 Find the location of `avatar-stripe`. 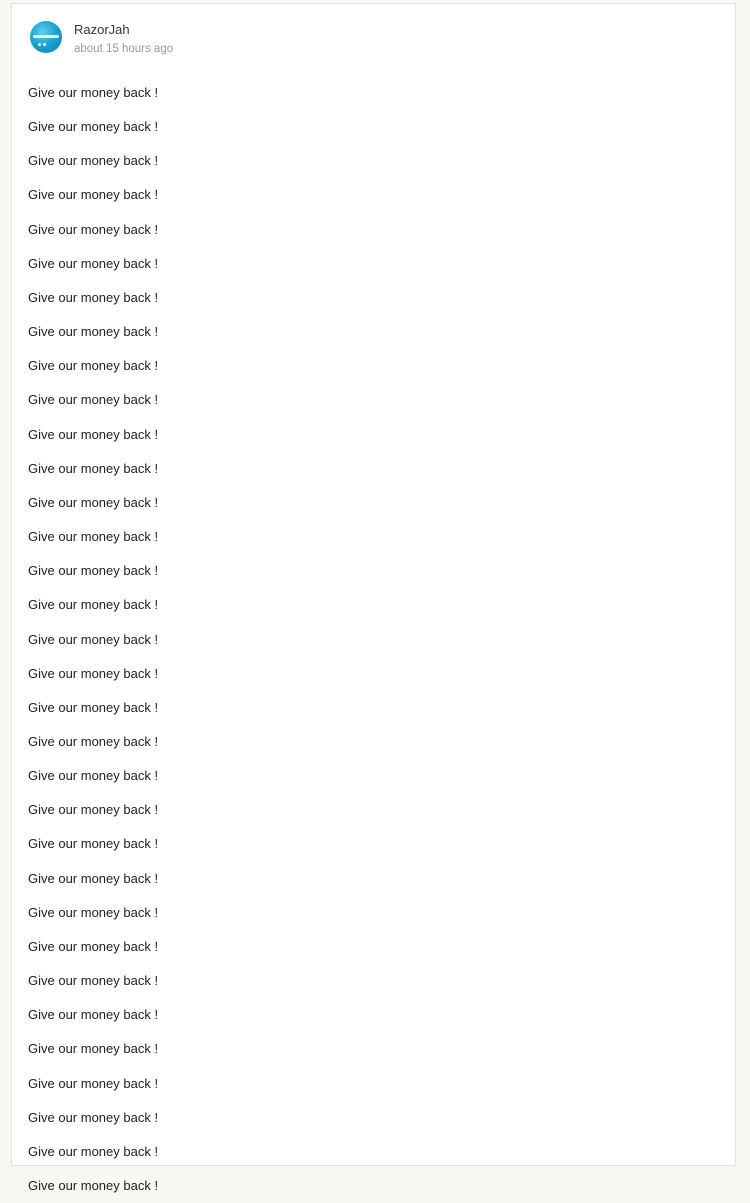

avatar-stripe is located at coordinates (46, 36).